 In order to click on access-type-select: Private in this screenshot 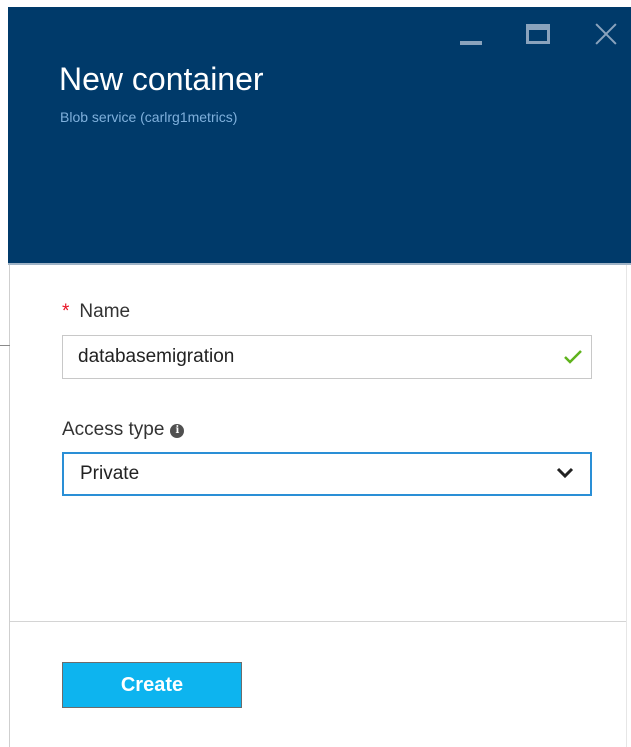, I will do `click(327, 474)`.